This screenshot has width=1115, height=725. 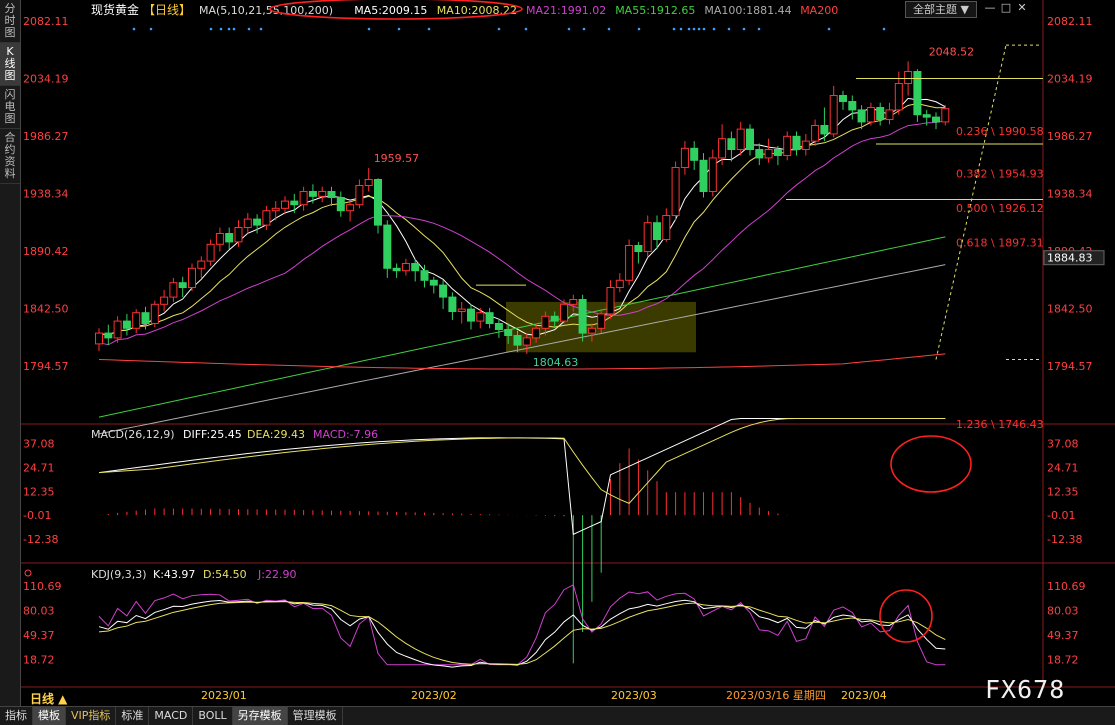 I want to click on highlight-circle, so click(x=931, y=464).